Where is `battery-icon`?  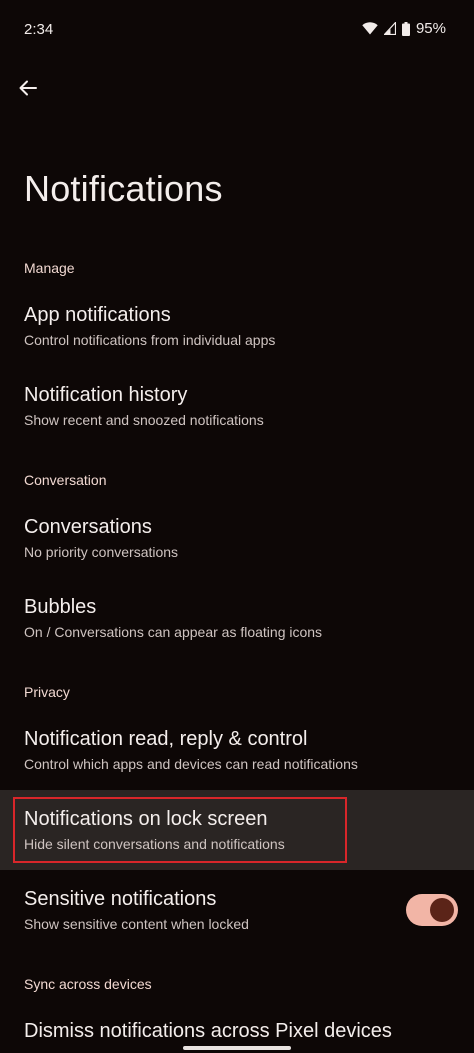
battery-icon is located at coordinates (405, 28).